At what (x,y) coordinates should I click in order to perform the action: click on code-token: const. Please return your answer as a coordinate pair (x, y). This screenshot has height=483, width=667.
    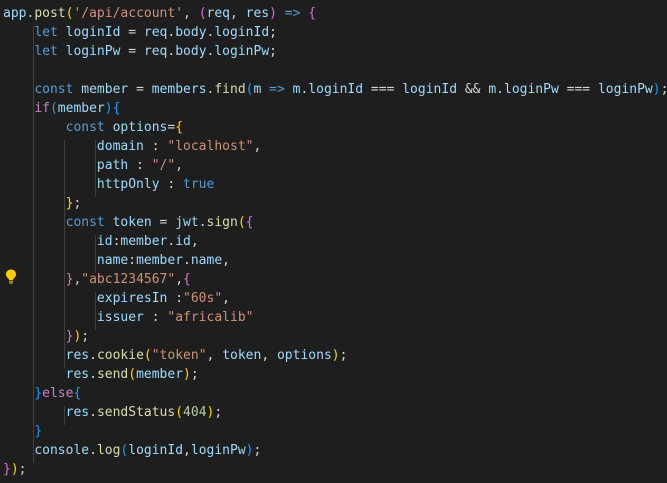
    Looking at the image, I should click on (85, 127).